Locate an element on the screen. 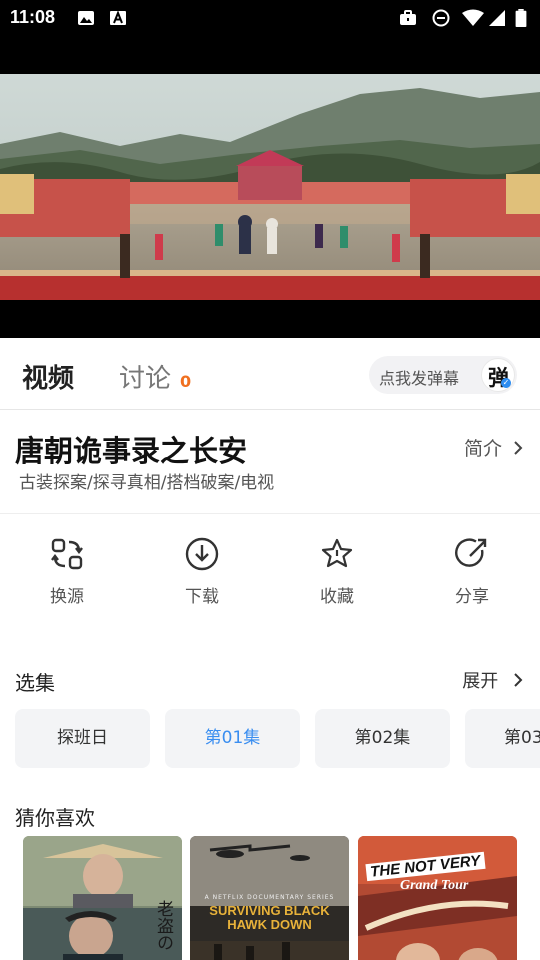  intro-link-label: 简介 is located at coordinates (482, 449).